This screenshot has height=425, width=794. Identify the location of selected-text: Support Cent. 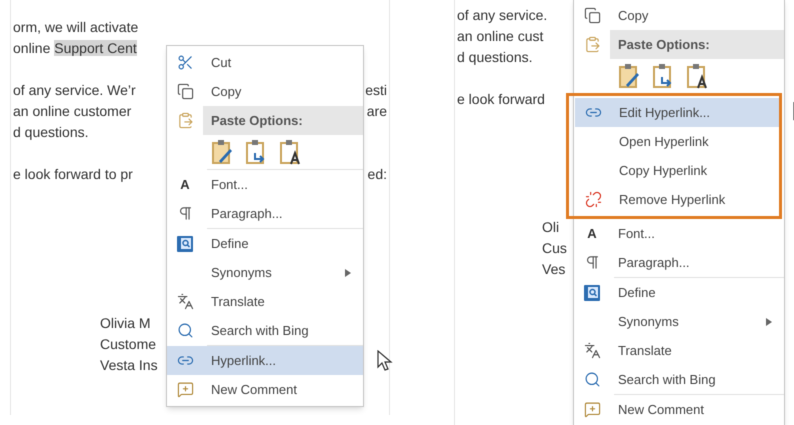
(95, 48).